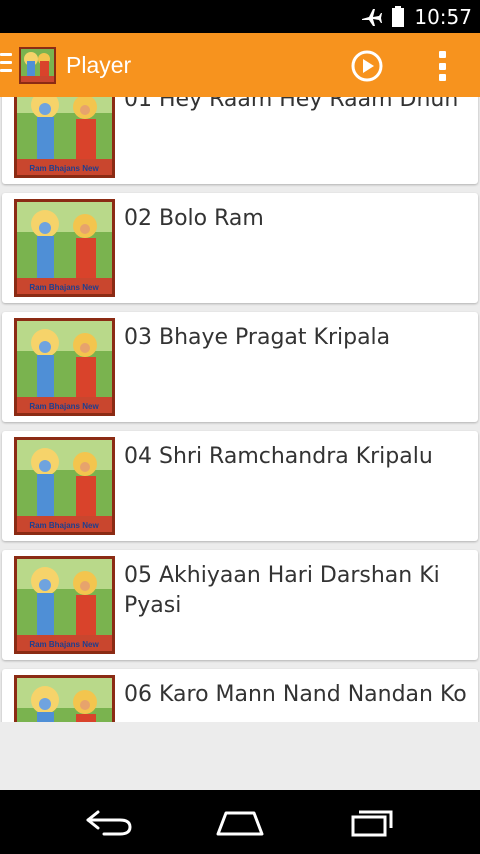 This screenshot has height=854, width=480. I want to click on song-title: 06 Karo Mann Nand Nandan Ko, so click(295, 694).